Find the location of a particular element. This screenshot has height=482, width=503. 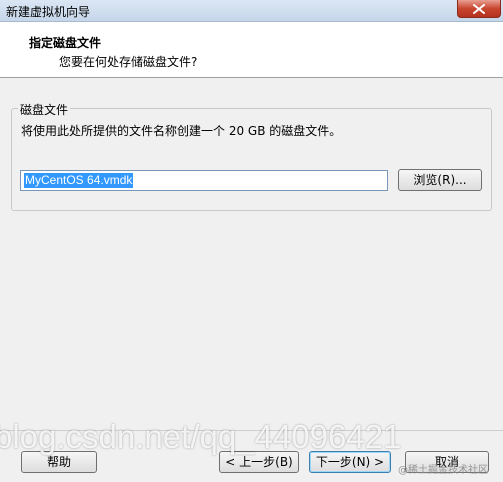

wizard-footer: 帮助 < 上一步(B) 下一步(N) > 取消 is located at coordinates (251, 456).